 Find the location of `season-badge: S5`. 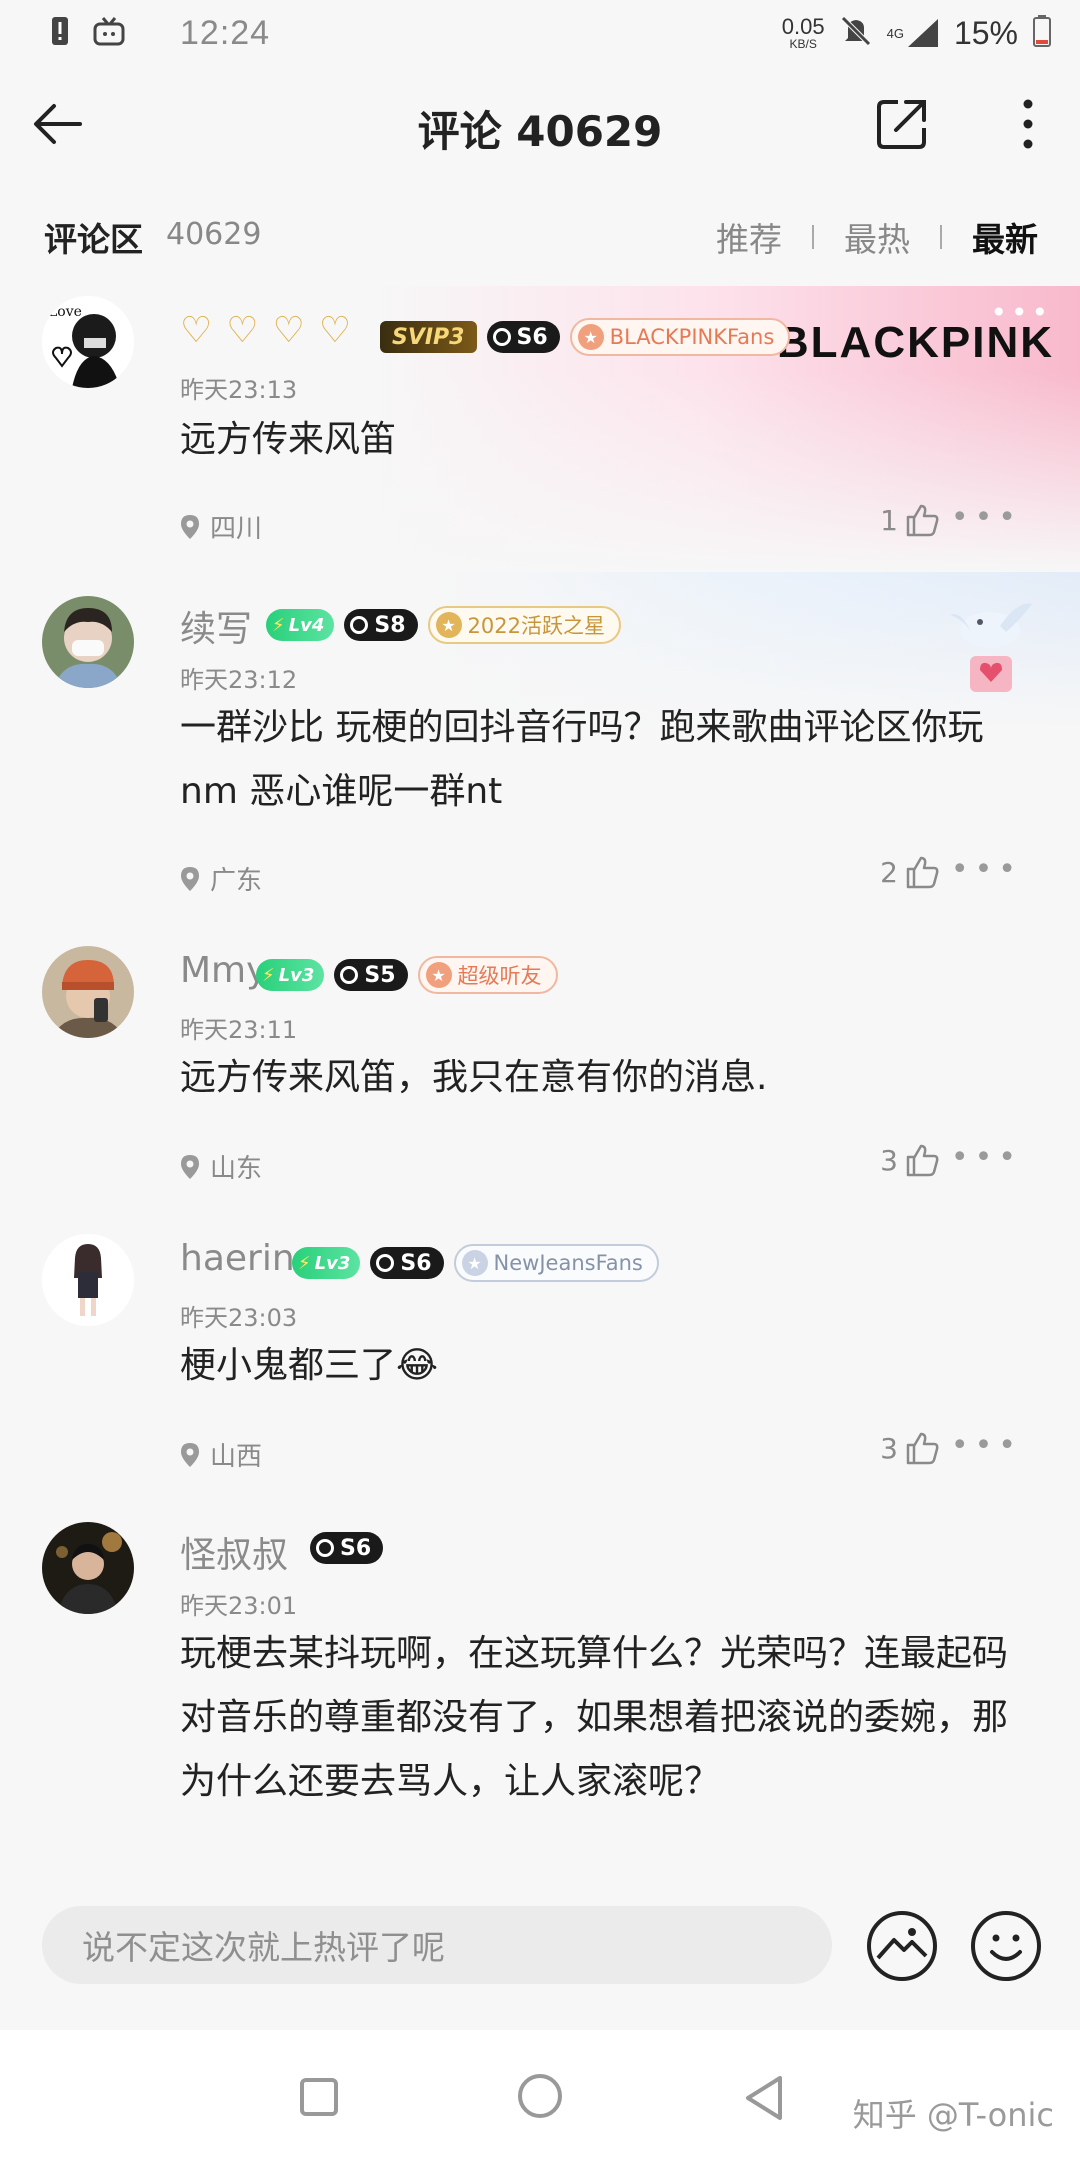

season-badge: S5 is located at coordinates (371, 975).